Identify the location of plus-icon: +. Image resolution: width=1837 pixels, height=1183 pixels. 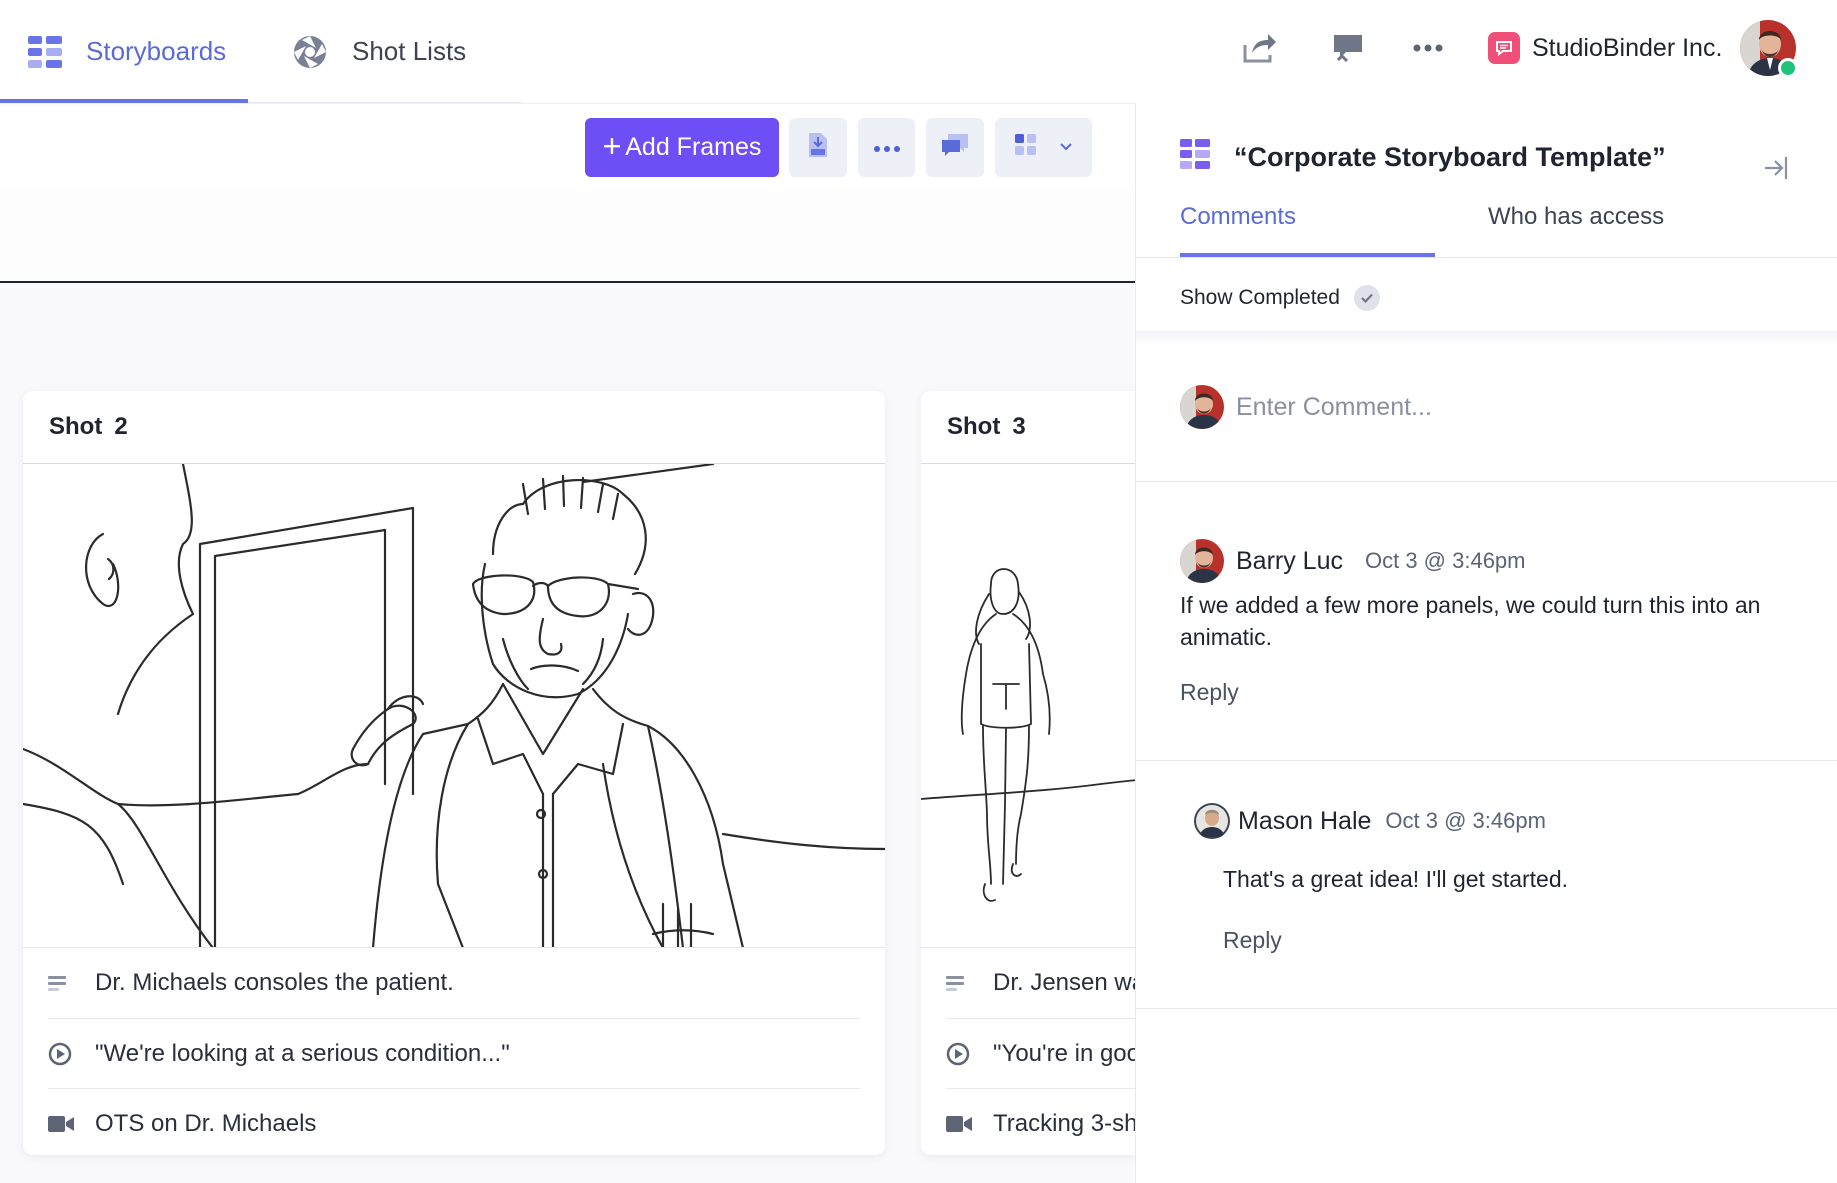
(612, 146).